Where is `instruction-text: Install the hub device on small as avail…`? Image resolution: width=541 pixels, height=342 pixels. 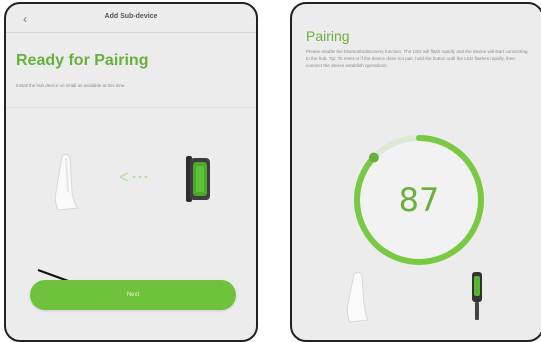 instruction-text: Install the hub device on small as avail… is located at coordinates (71, 85).